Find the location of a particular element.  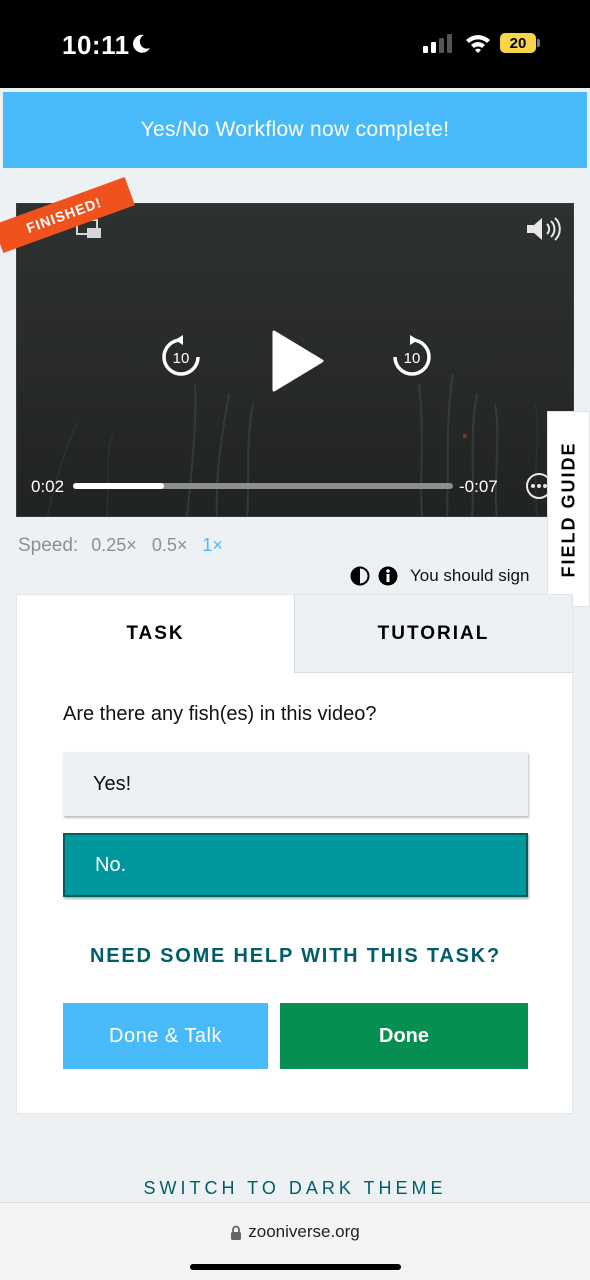

task-tabs: TASK TUTORIAL is located at coordinates (294, 634).